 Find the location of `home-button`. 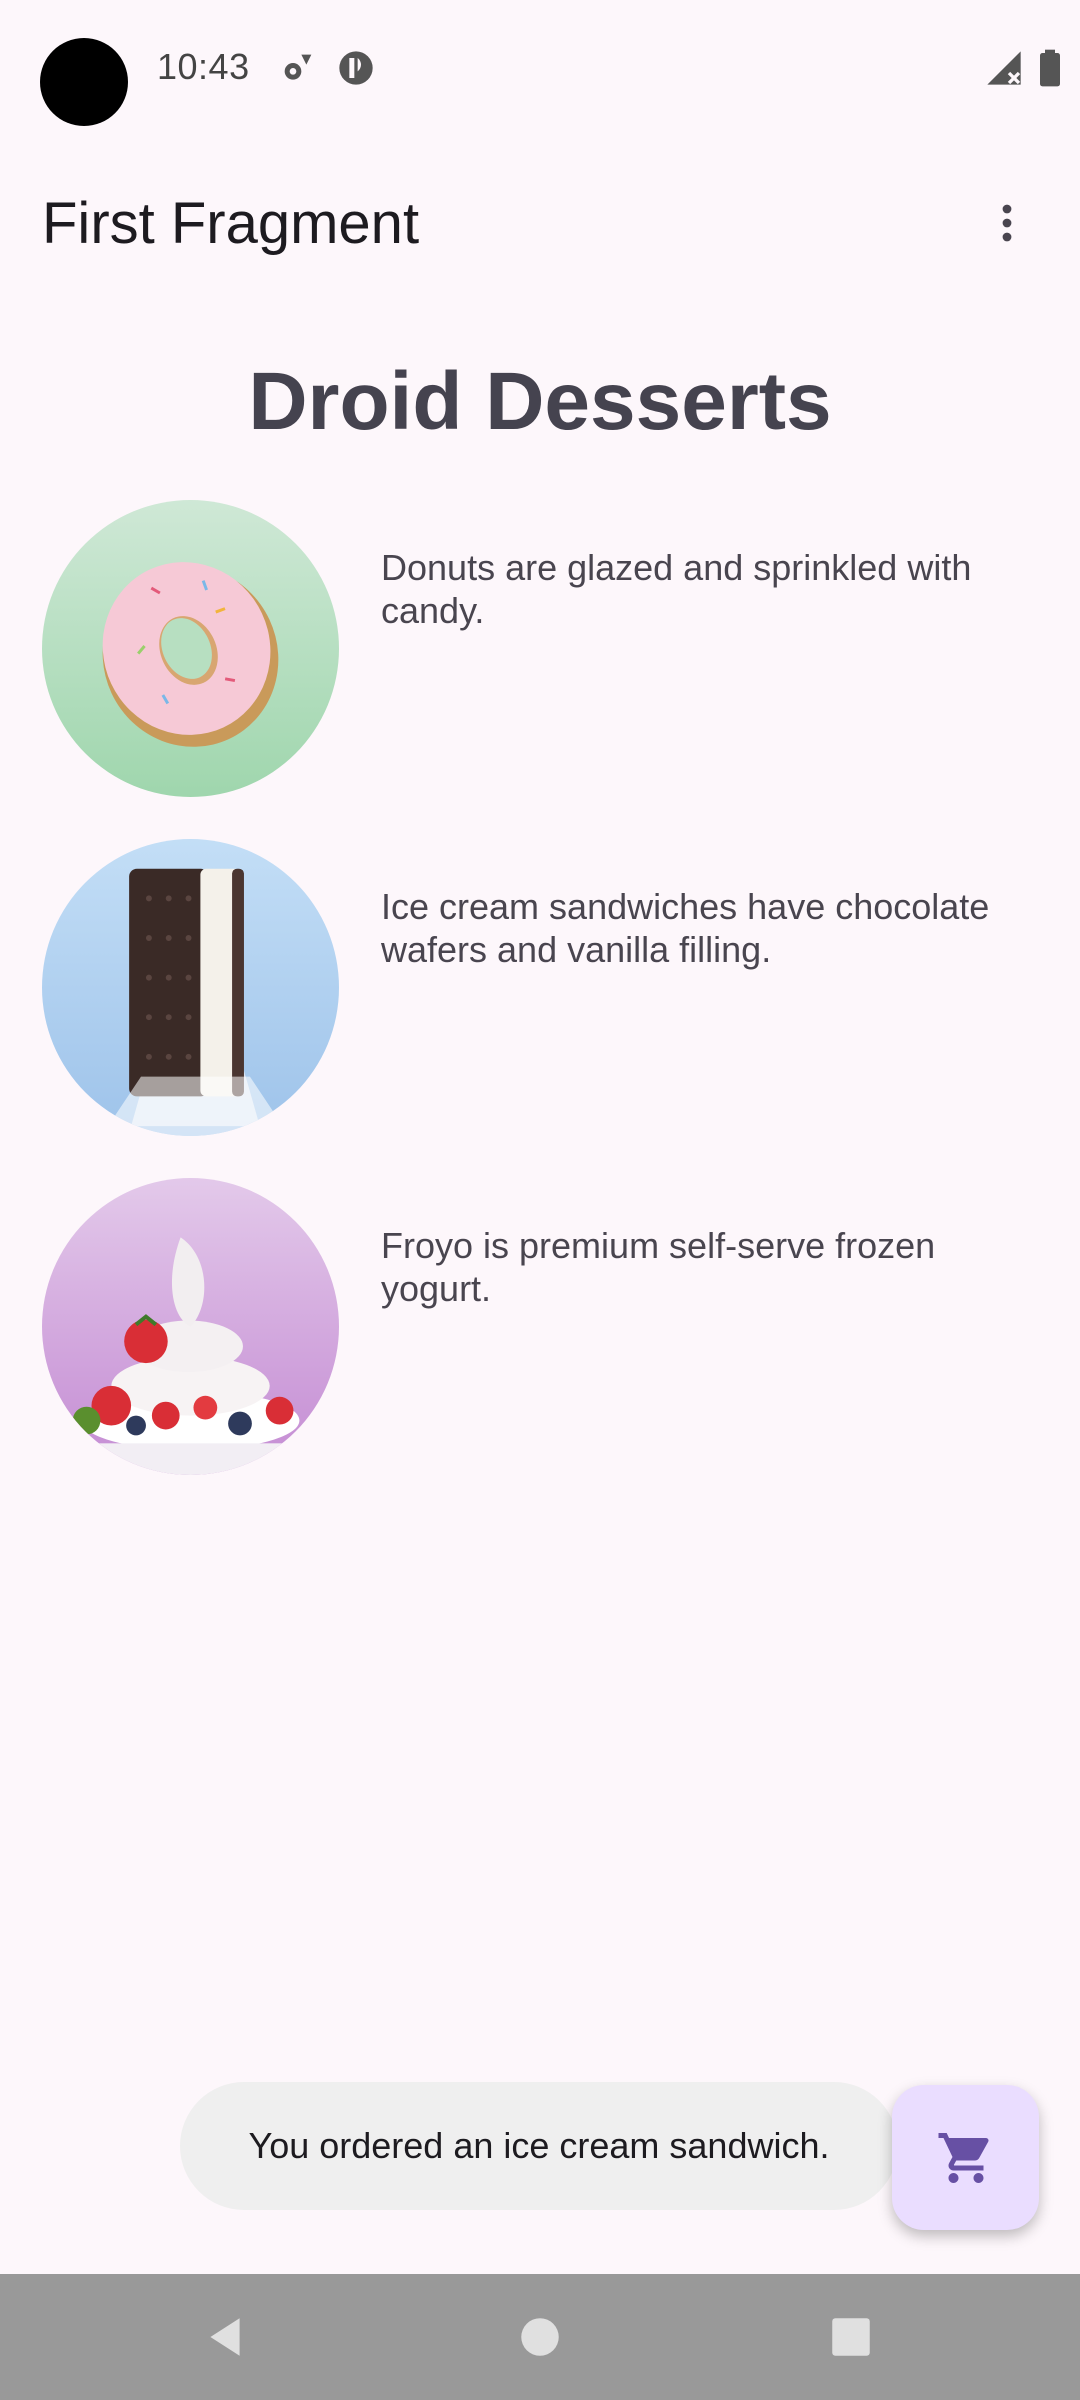

home-button is located at coordinates (540, 2337).